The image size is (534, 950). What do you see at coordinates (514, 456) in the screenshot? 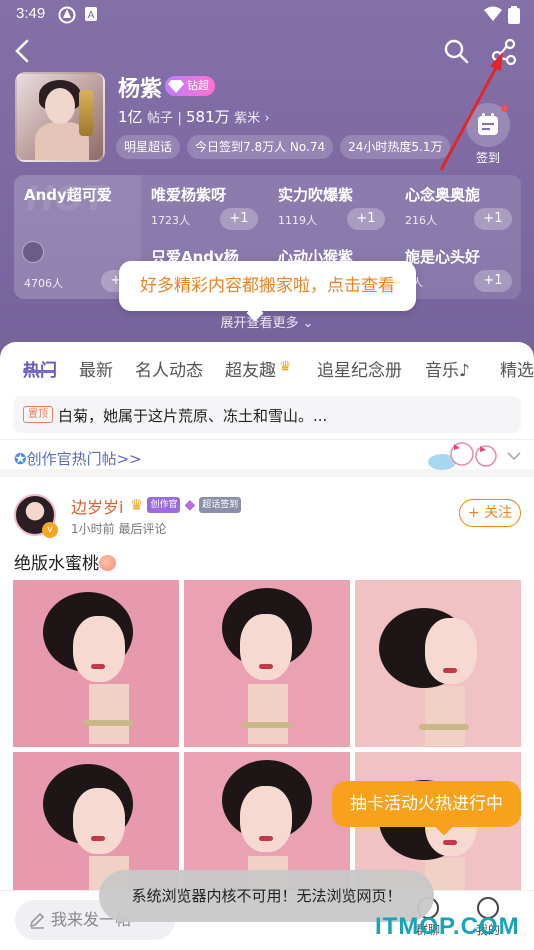
I see `chevron-down-icon` at bounding box center [514, 456].